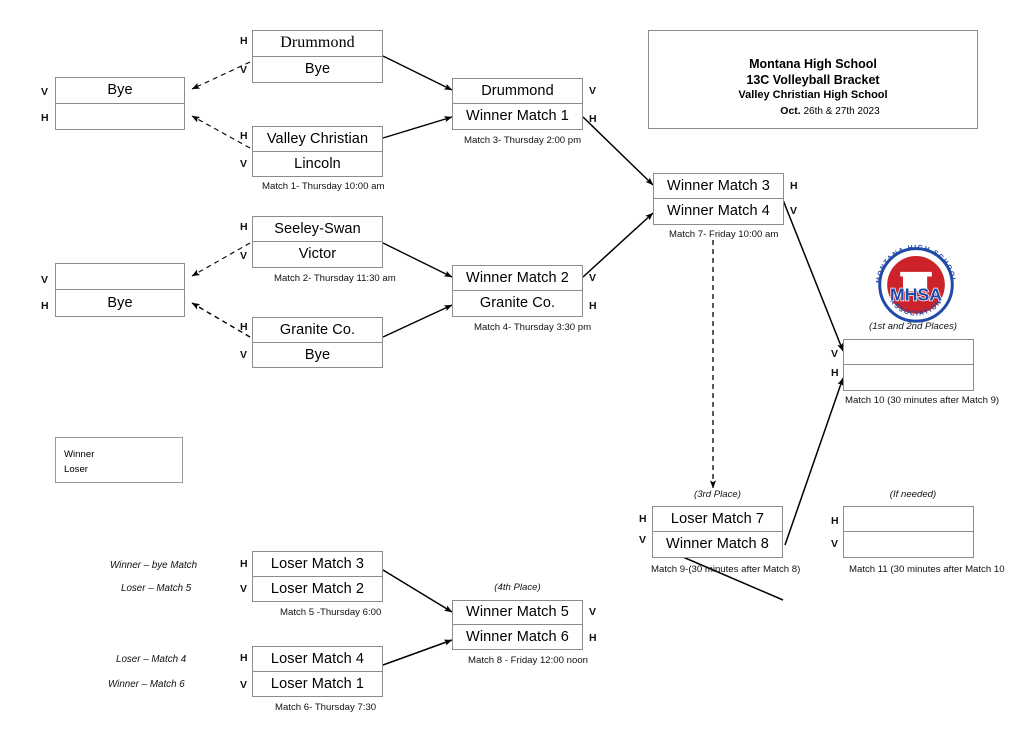  I want to click on seed-v-match1: V, so click(244, 164).